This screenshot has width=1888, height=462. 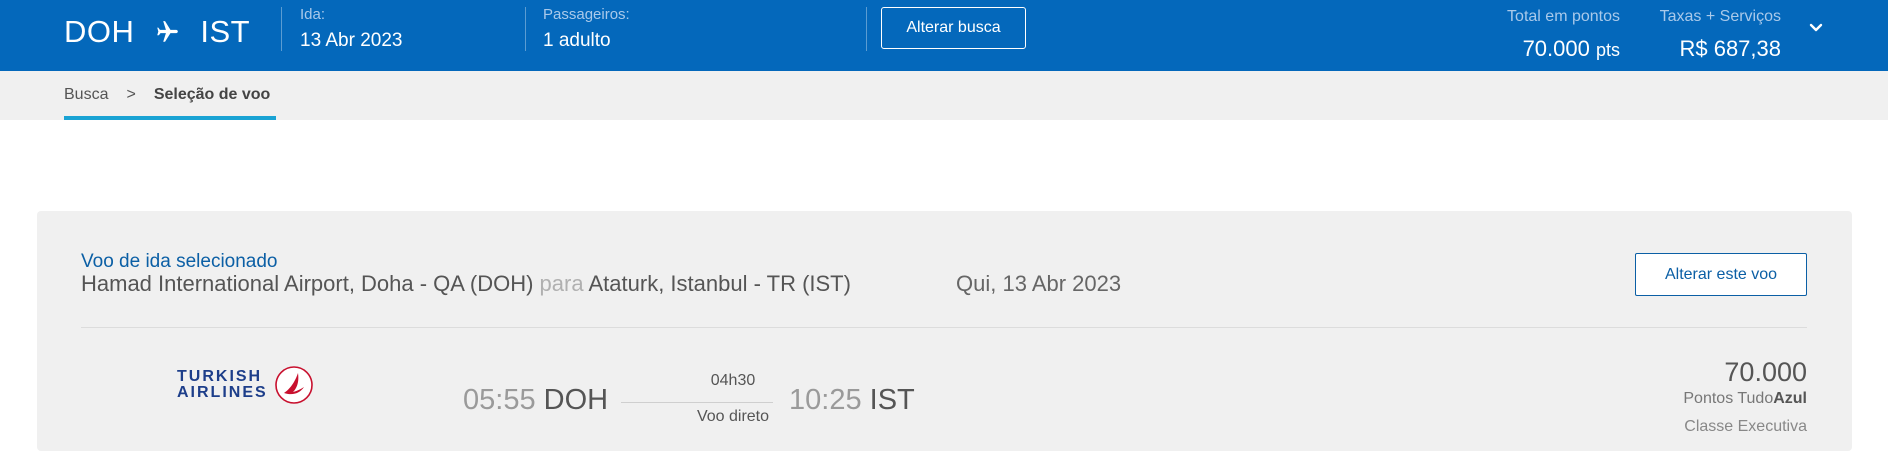 I want to click on departure: 05:55 DOH, so click(x=535, y=400).